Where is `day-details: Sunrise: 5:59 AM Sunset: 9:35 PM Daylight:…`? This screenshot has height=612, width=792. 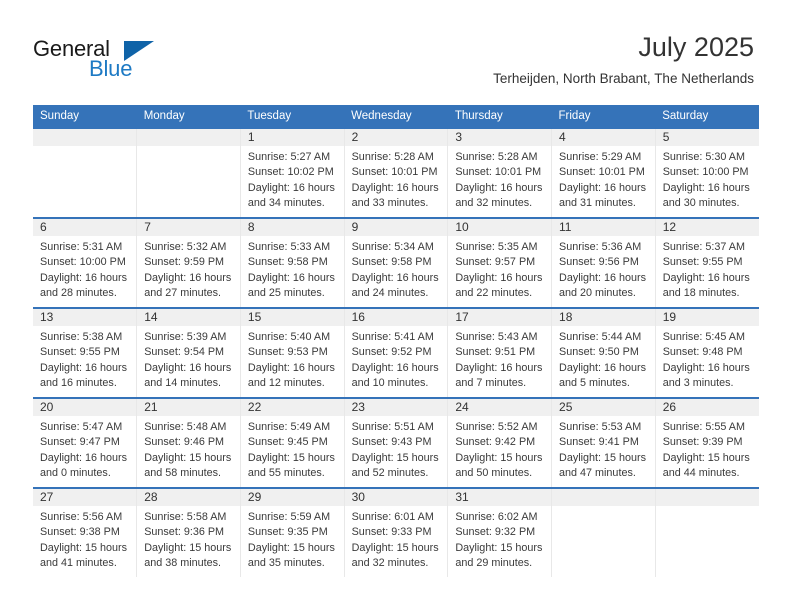
day-details: Sunrise: 5:59 AM Sunset: 9:35 PM Daylight:… is located at coordinates (292, 538).